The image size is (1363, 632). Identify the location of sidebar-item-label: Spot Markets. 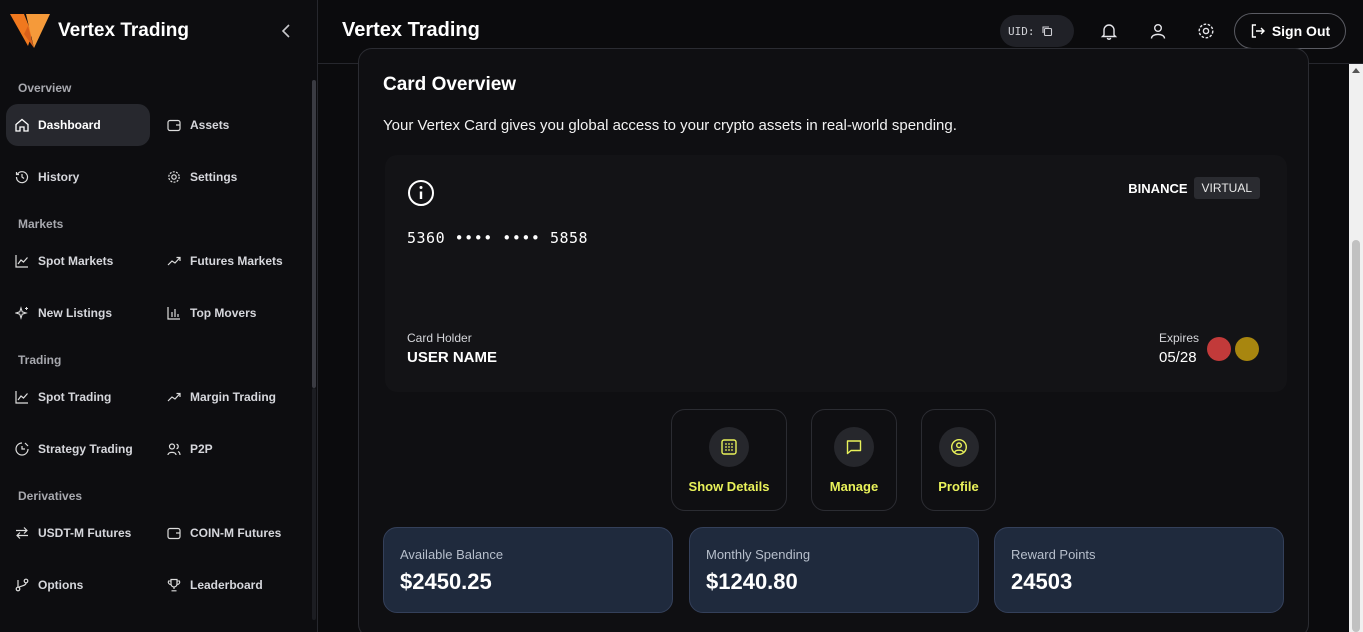
(76, 261).